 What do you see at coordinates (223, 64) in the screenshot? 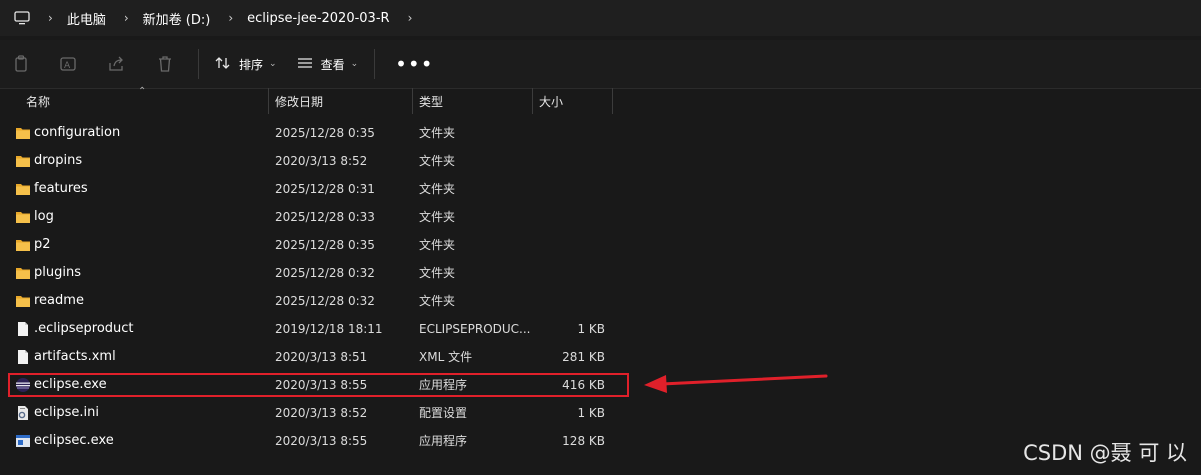
I see `sort-icon` at bounding box center [223, 64].